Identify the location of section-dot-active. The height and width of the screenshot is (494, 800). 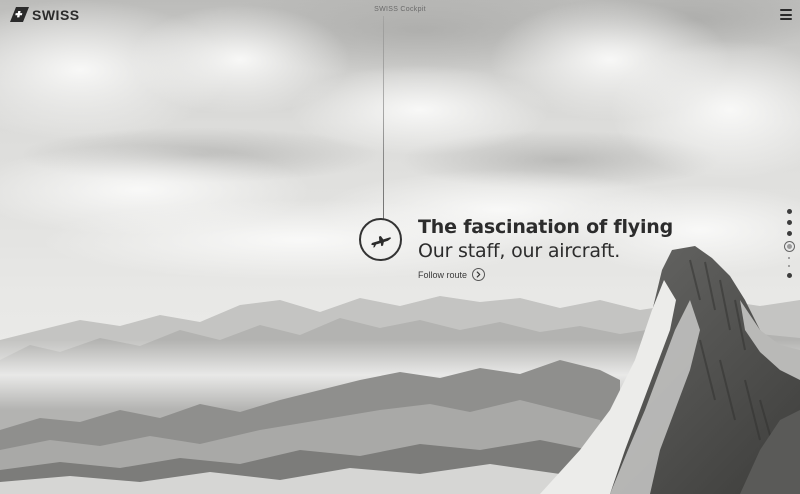
(789, 246).